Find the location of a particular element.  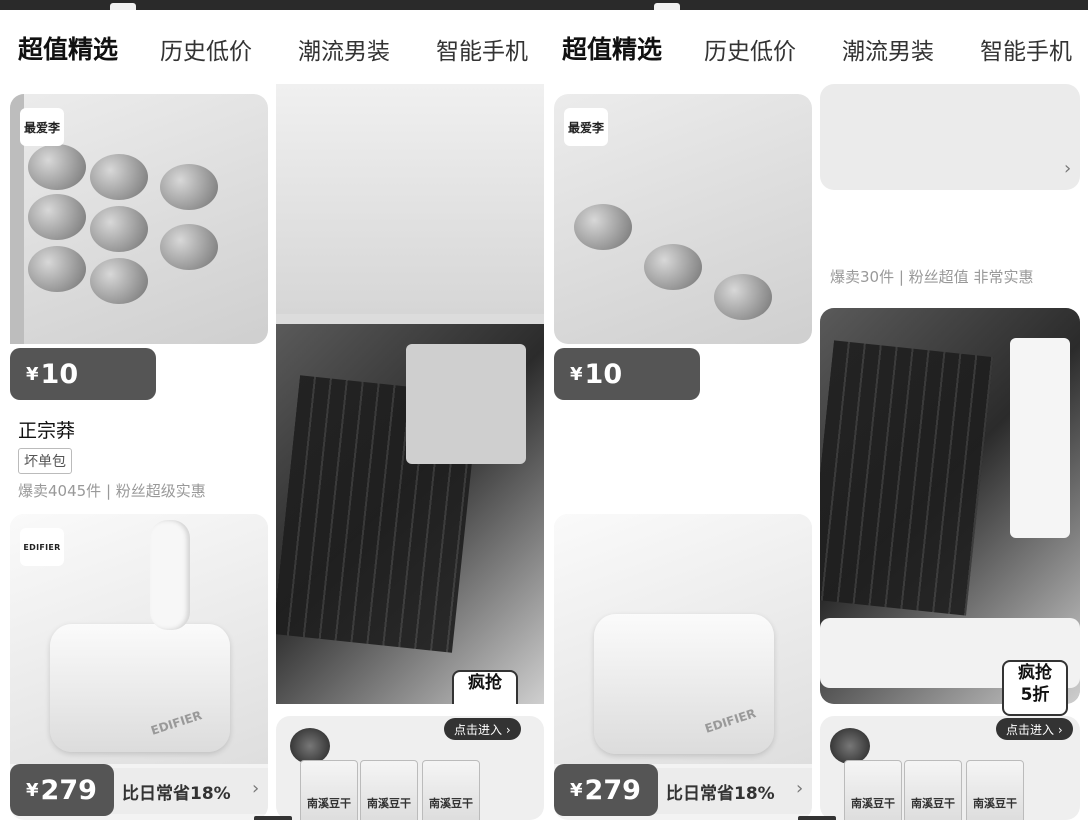

promo-badge: 疯抢 5折 is located at coordinates (1035, 688).